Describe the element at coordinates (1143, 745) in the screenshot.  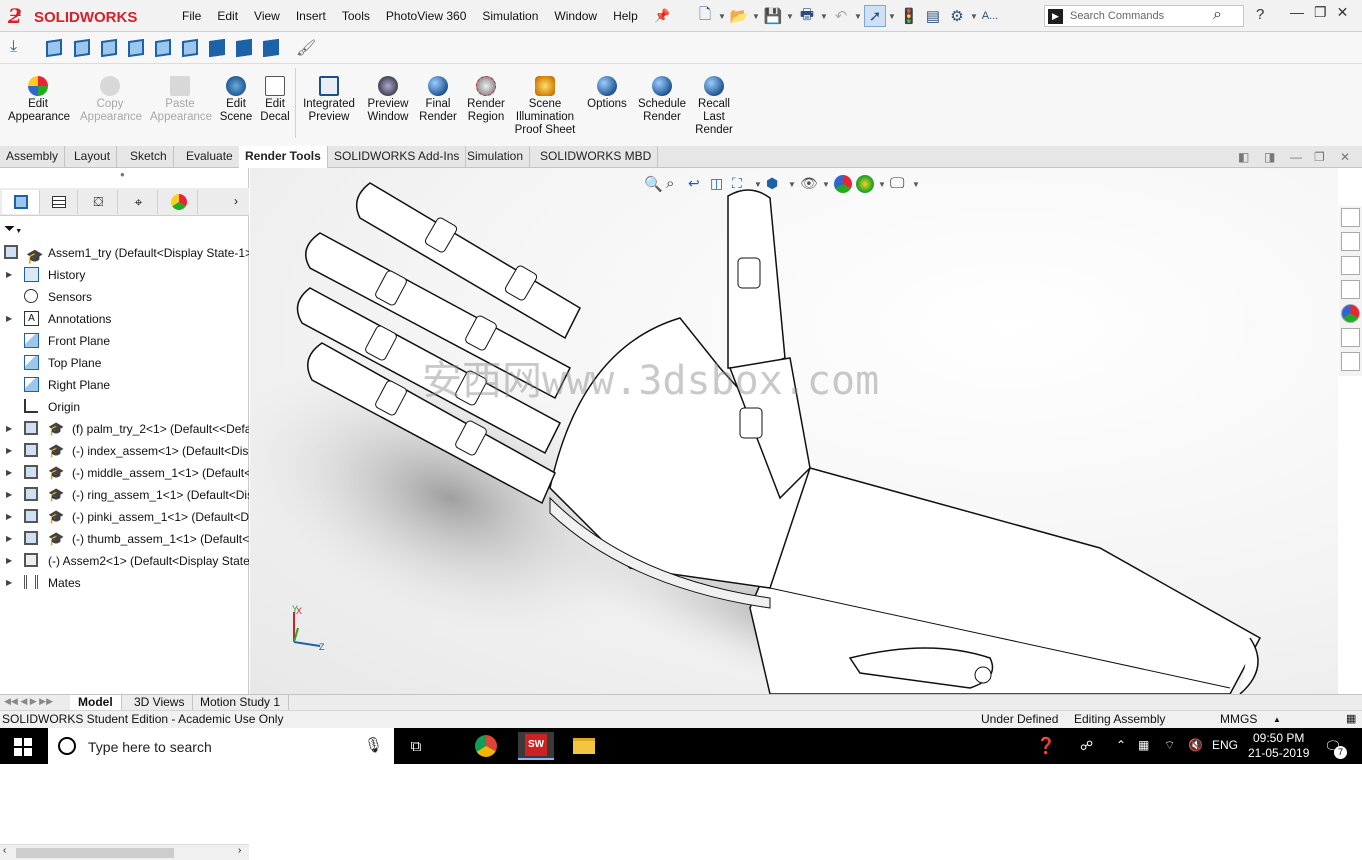
I see `network-icon: ▦` at that location.